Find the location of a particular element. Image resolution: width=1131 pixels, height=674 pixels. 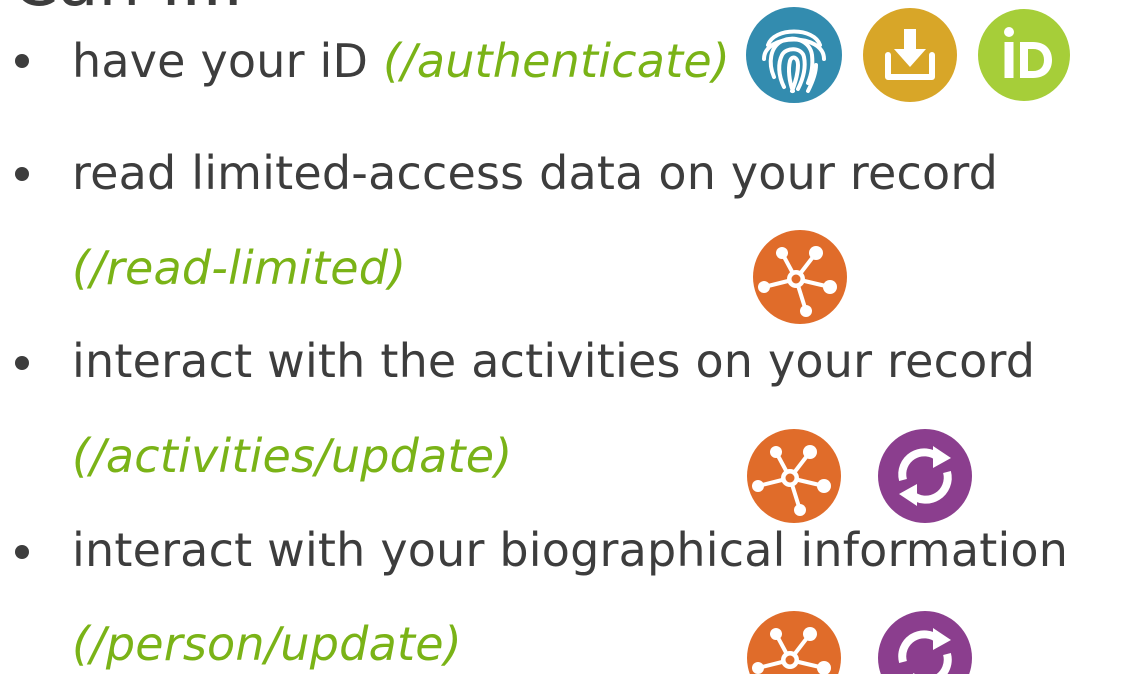

fingerprint-icon is located at coordinates (794, 55).